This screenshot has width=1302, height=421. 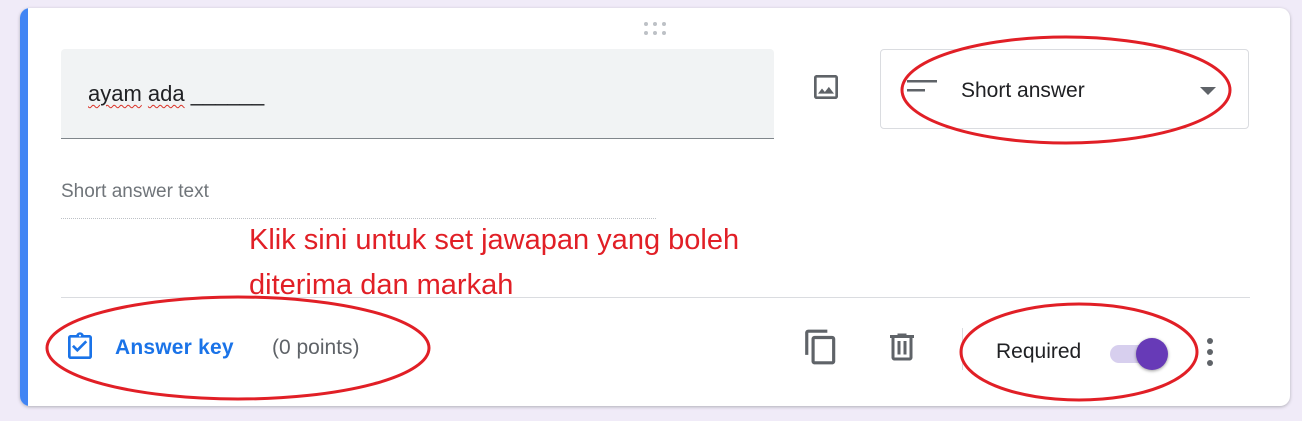 What do you see at coordinates (166, 93) in the screenshot?
I see `question-word-2: ada` at bounding box center [166, 93].